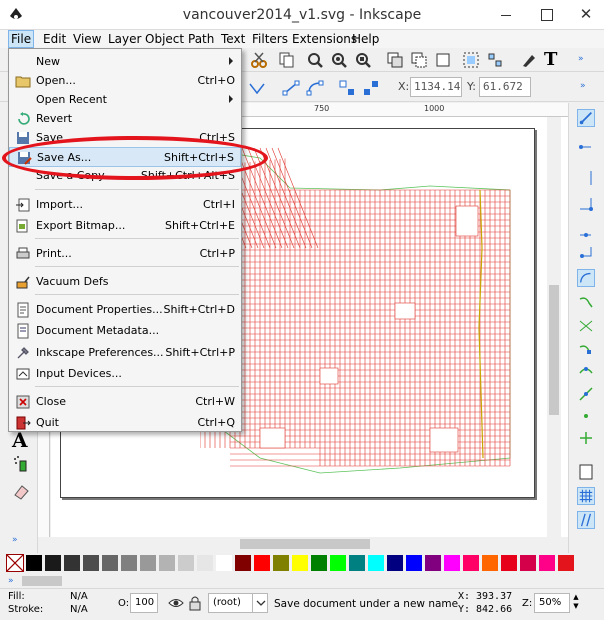 This screenshot has width=604, height=620. What do you see at coordinates (586, 520) in the screenshot?
I see `snap-guides-icon` at bounding box center [586, 520].